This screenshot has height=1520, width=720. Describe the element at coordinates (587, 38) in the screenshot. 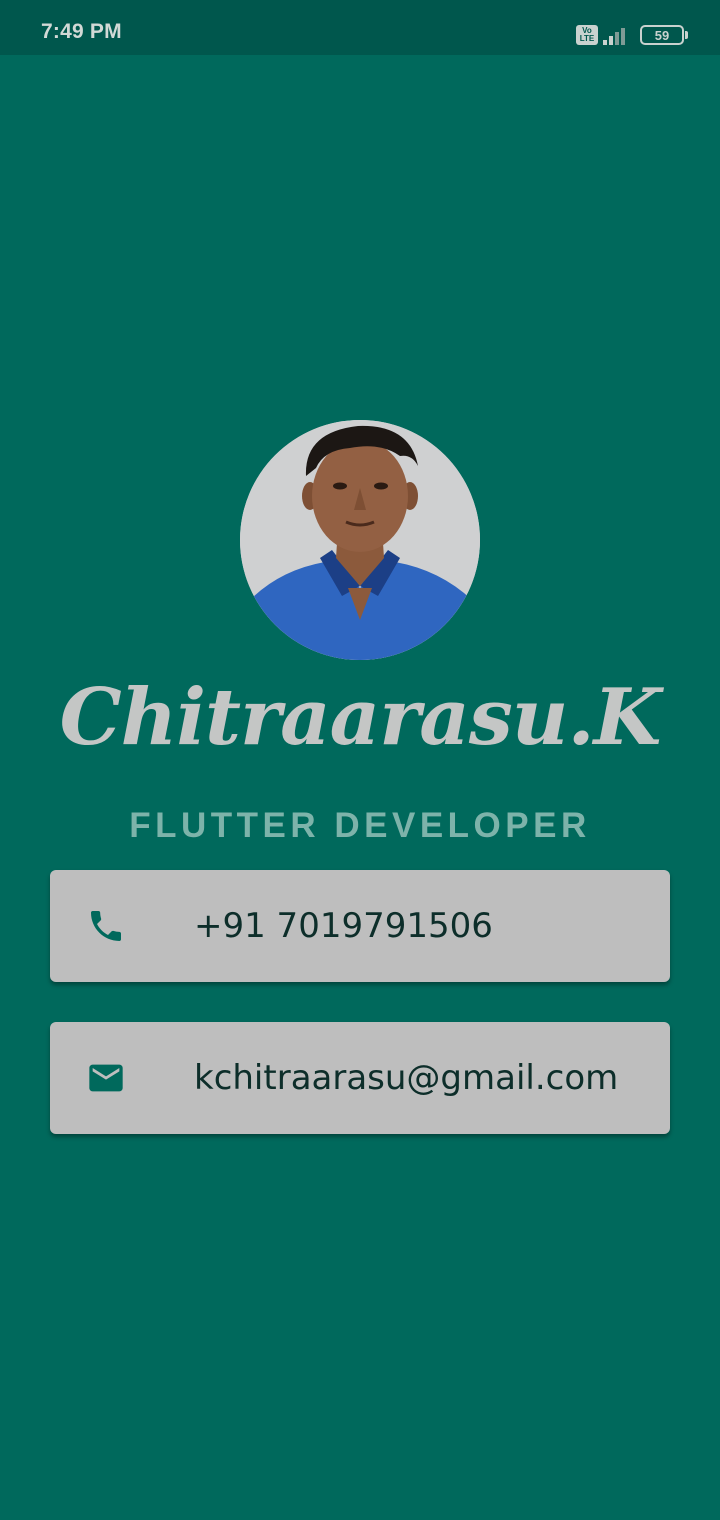

I see `volte-label-bottom: LTE` at that location.